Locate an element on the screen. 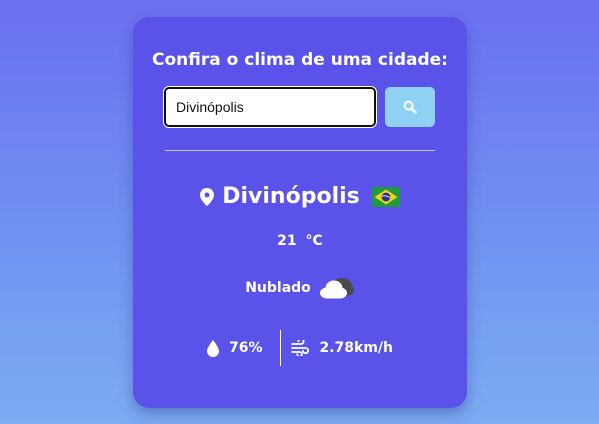 The height and width of the screenshot is (424, 599). page-title: Confira o clima de uma cidade: is located at coordinates (300, 60).